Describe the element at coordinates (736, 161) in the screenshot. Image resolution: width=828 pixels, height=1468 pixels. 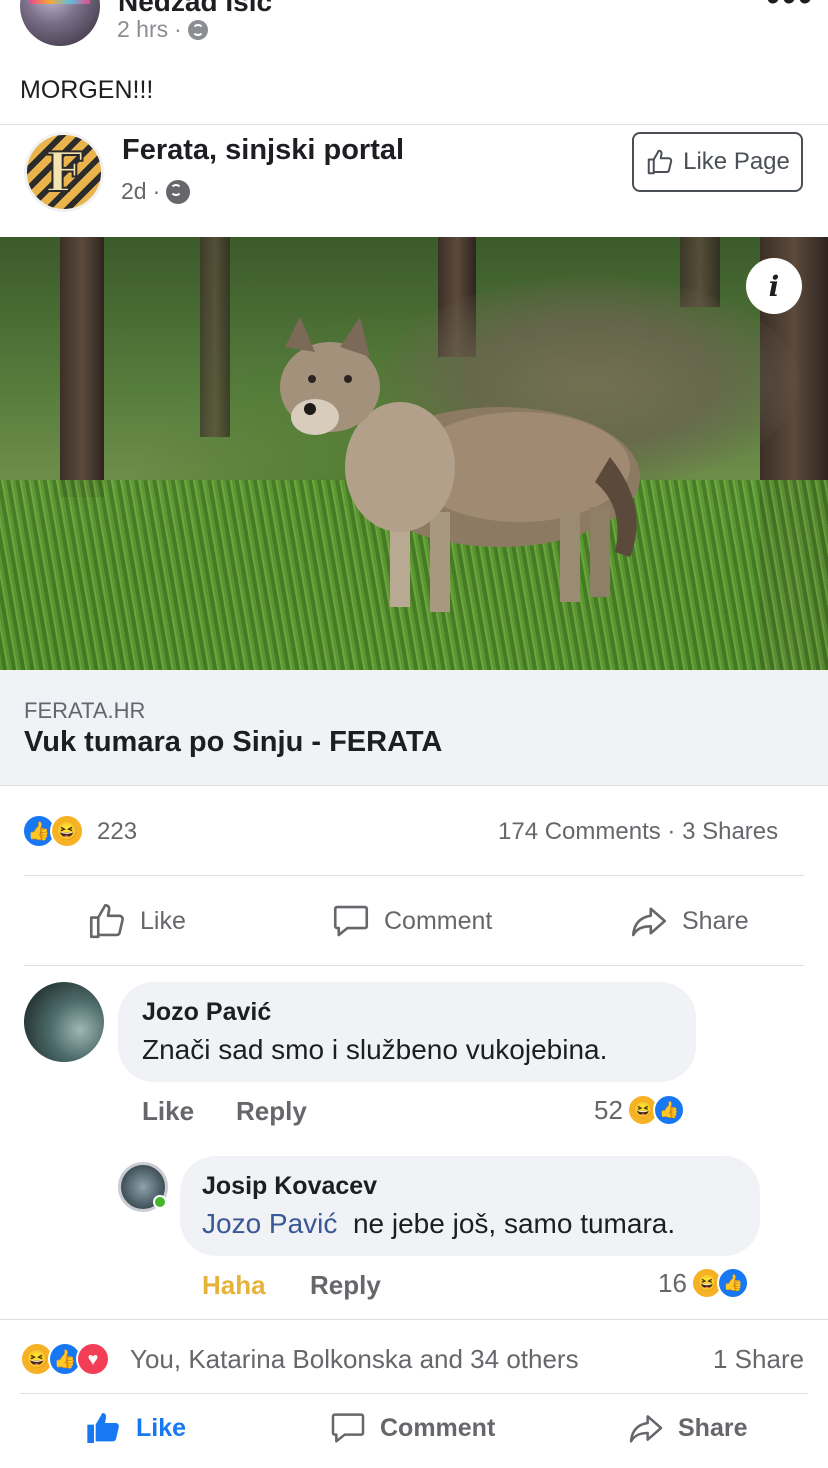
I see `like-page-label: Like Page` at that location.